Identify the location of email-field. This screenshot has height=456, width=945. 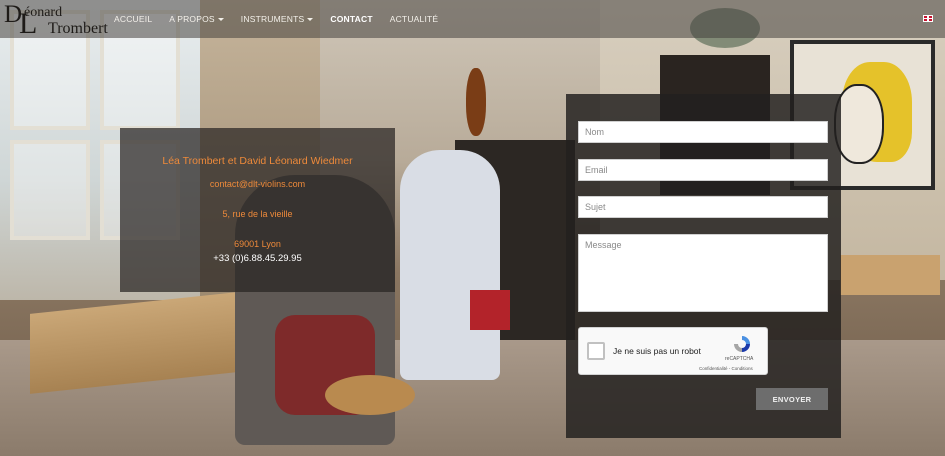
(703, 170).